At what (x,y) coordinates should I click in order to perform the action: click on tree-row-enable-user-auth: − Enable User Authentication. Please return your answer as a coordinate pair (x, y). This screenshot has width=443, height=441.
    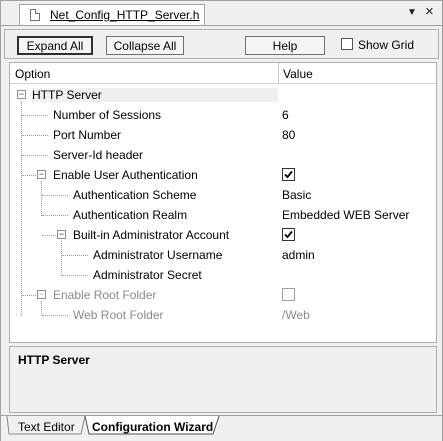
    Looking at the image, I should click on (223, 175).